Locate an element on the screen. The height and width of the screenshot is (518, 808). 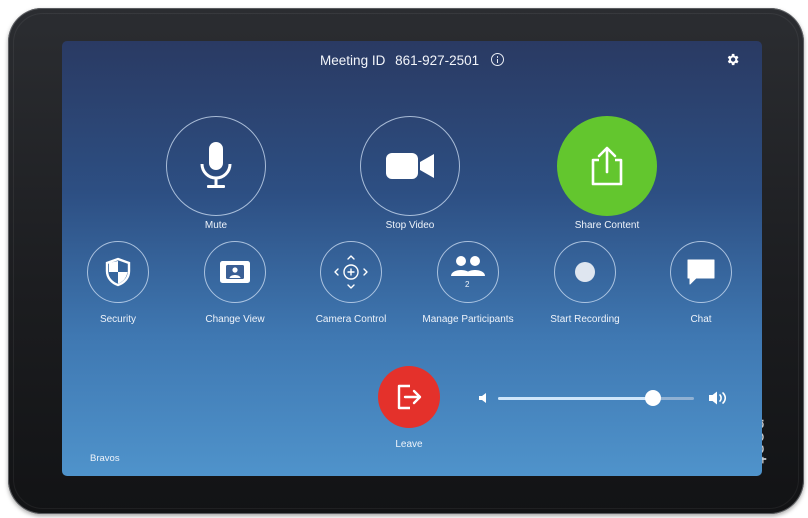
camera-dpad-icon is located at coordinates (351, 272).